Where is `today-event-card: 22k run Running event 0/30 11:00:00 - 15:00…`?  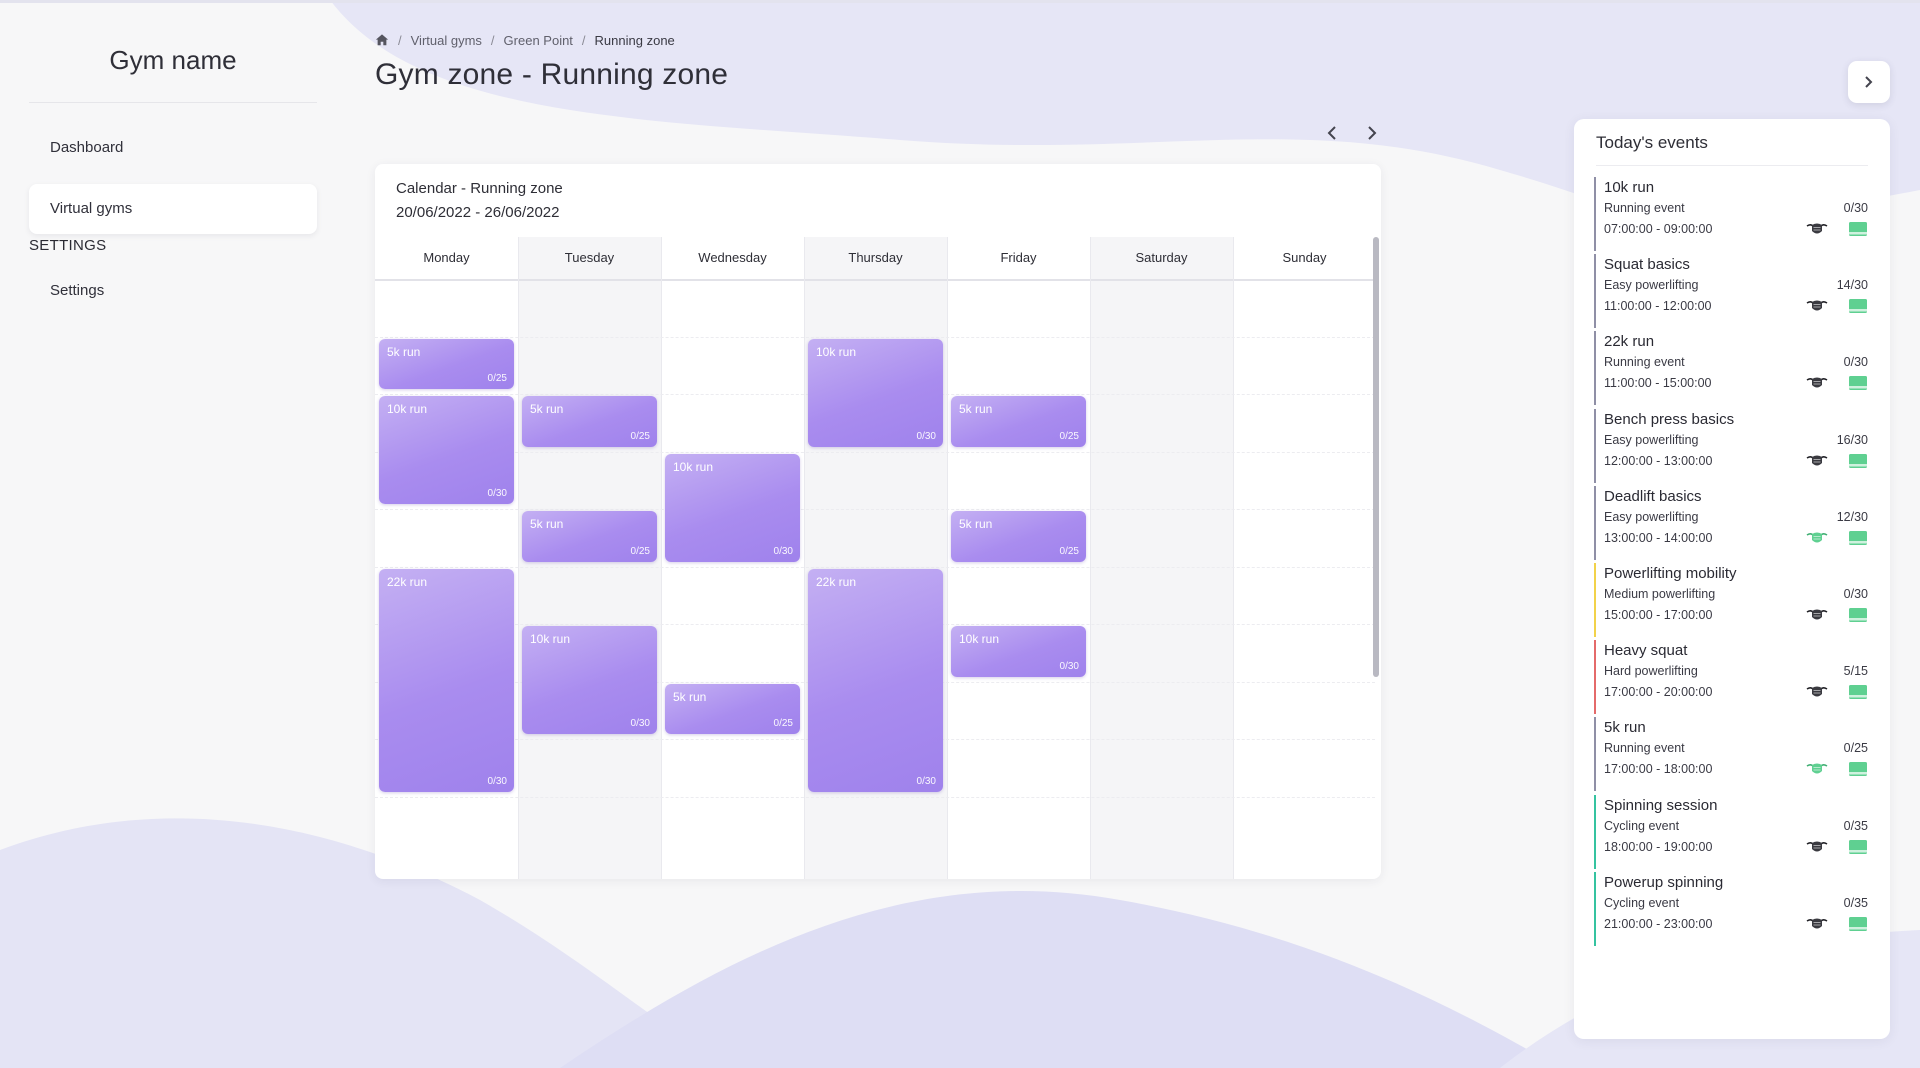 today-event-card: 22k run Running event 0/30 11:00:00 - 15:00… is located at coordinates (1732, 368).